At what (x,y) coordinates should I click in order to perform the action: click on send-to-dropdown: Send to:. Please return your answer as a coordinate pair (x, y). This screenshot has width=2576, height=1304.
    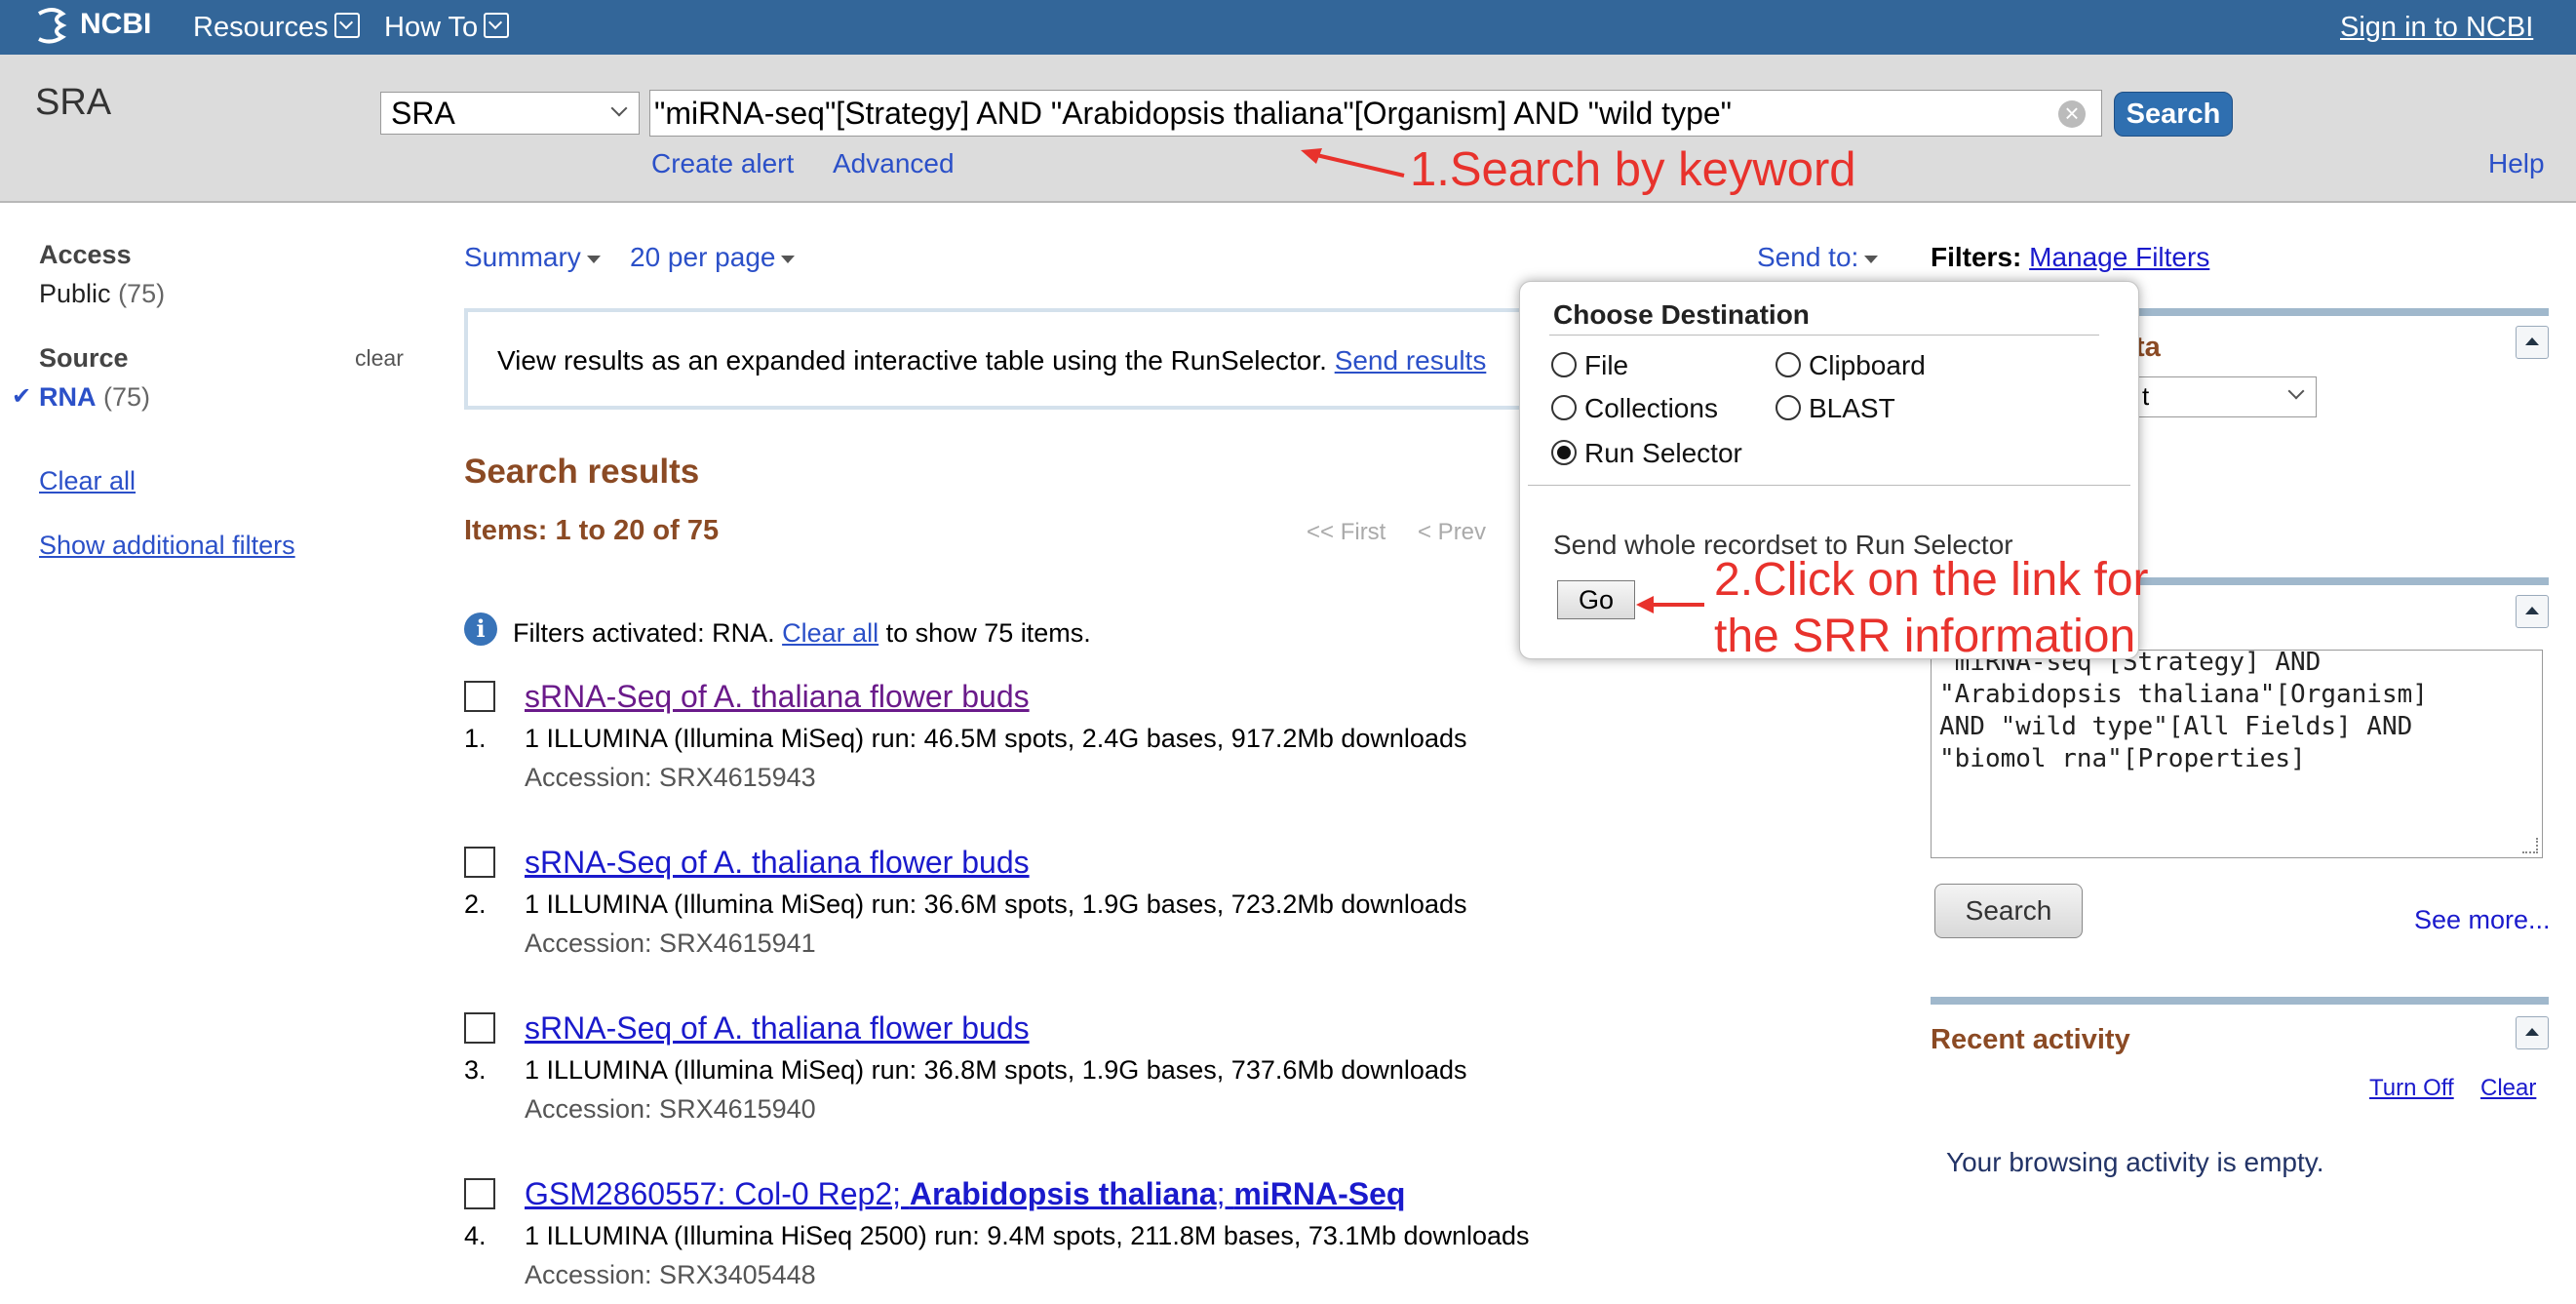
    Looking at the image, I should click on (1818, 257).